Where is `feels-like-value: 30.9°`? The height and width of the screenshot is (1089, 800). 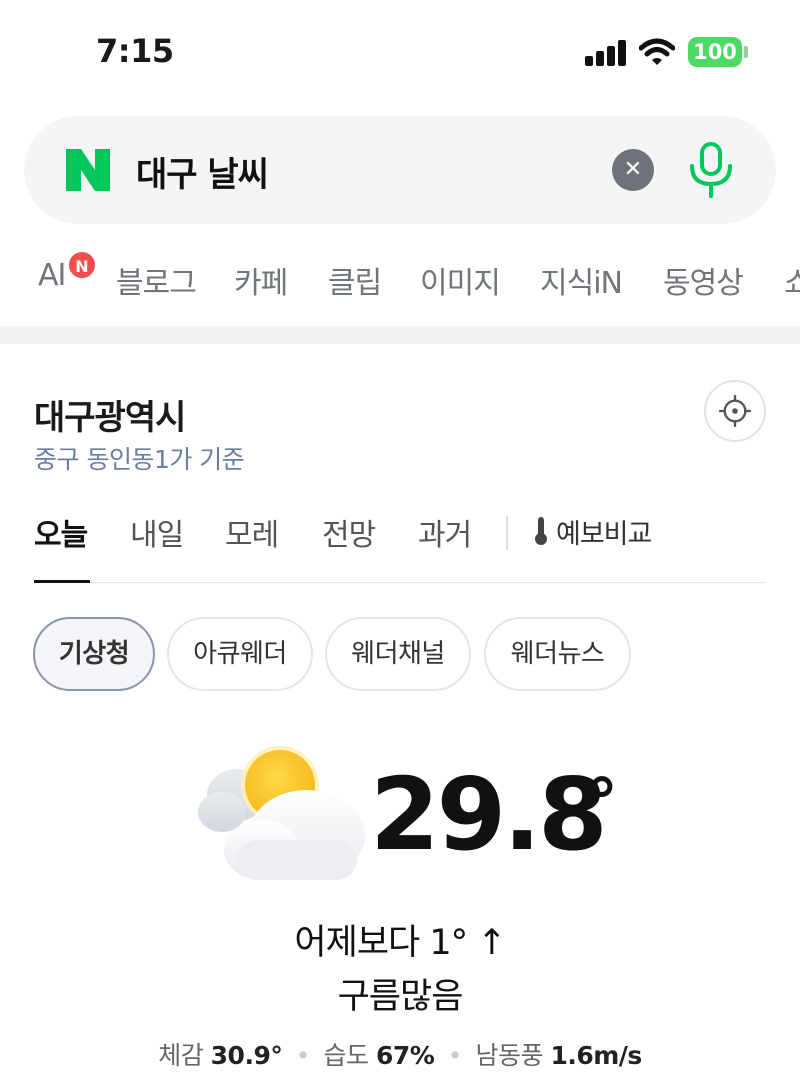 feels-like-value: 30.9° is located at coordinates (246, 1055).